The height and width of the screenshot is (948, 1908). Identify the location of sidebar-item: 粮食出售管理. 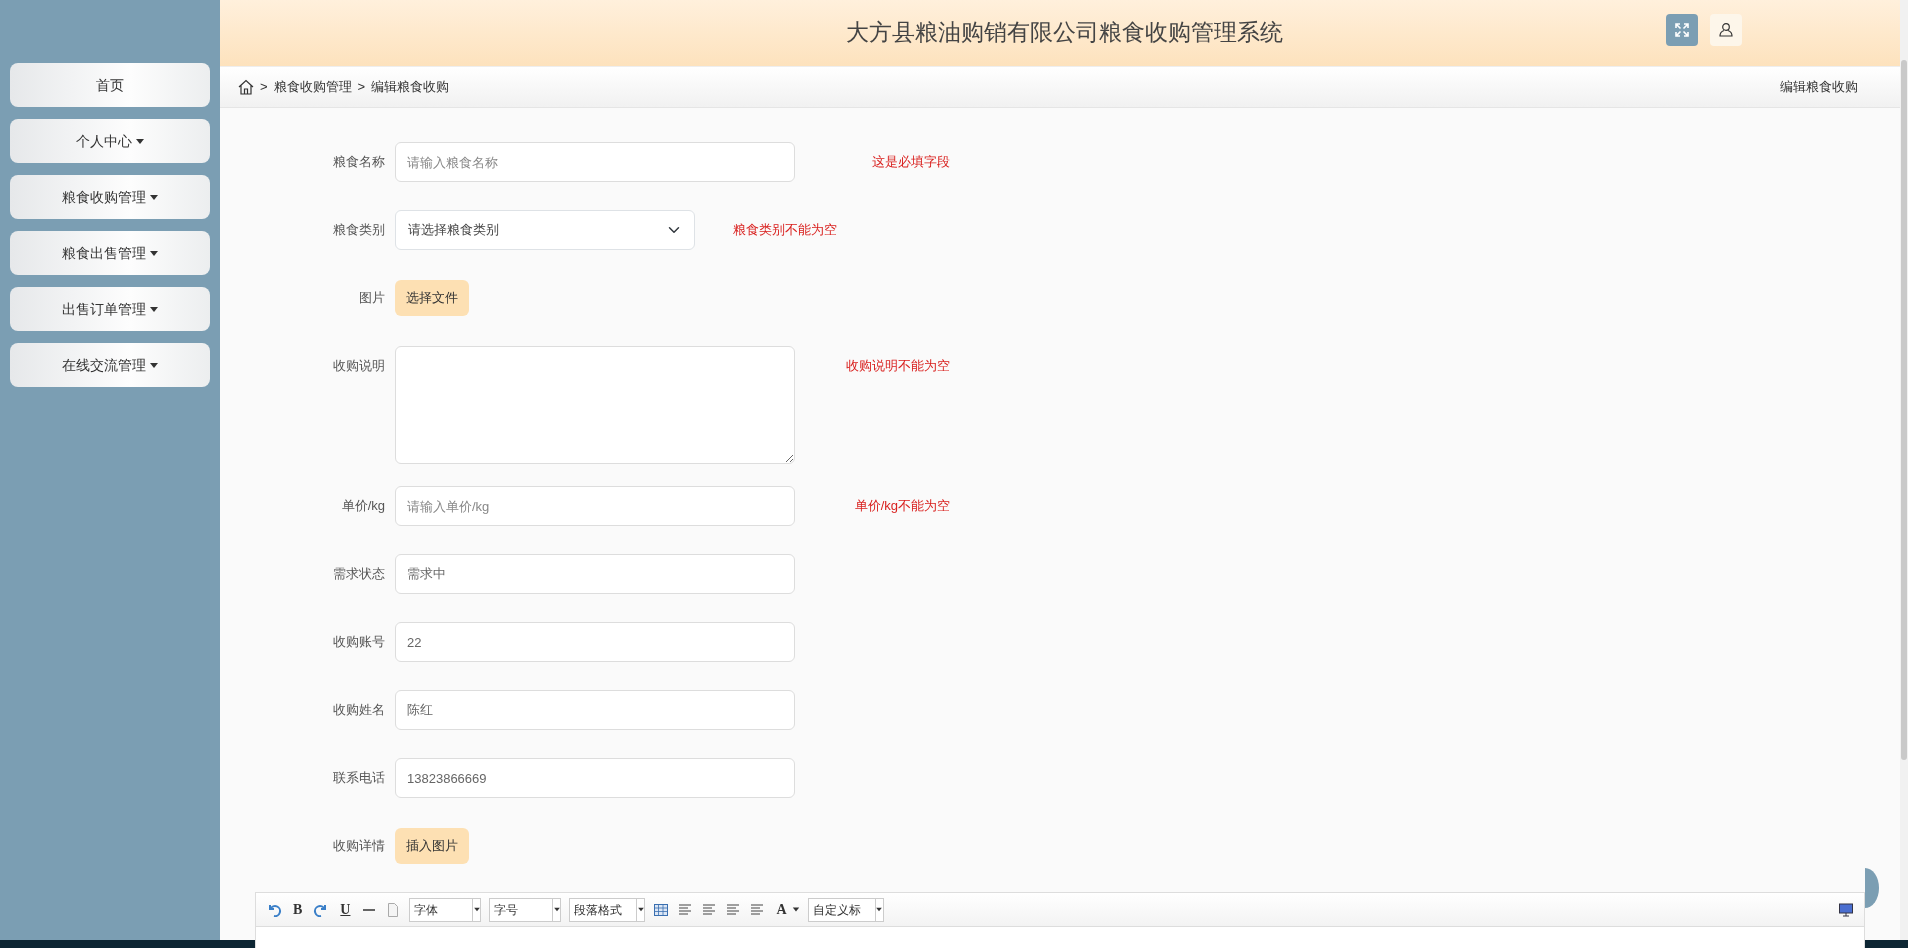
(110, 253).